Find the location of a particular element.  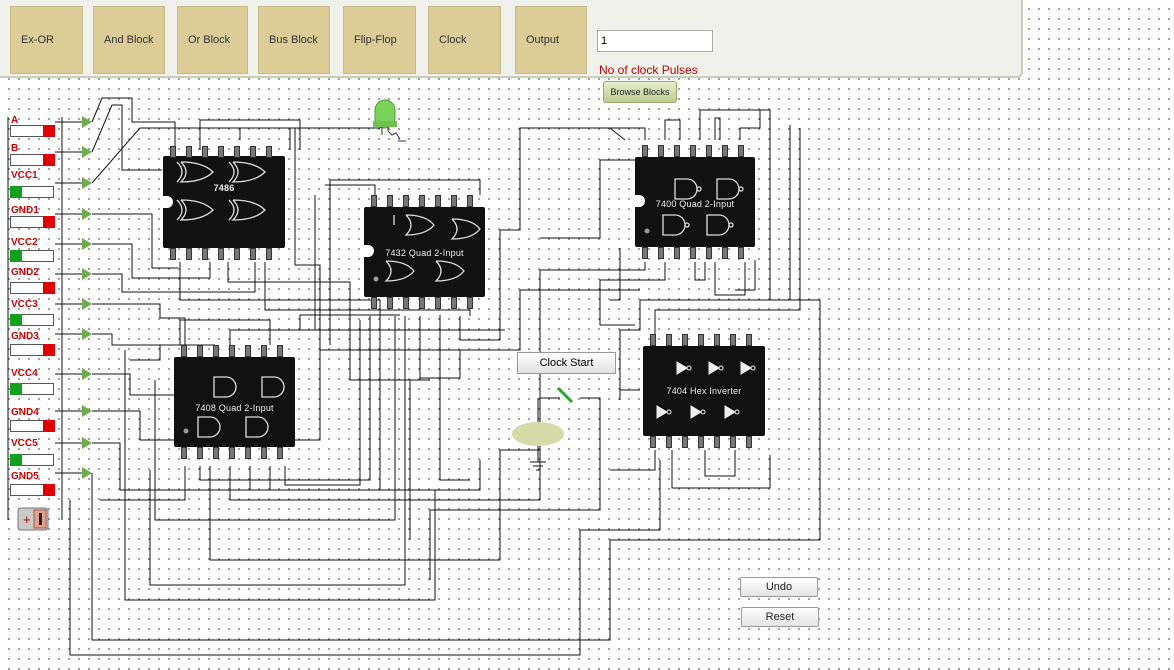

chip-7486: 7486 is located at coordinates (224, 202).